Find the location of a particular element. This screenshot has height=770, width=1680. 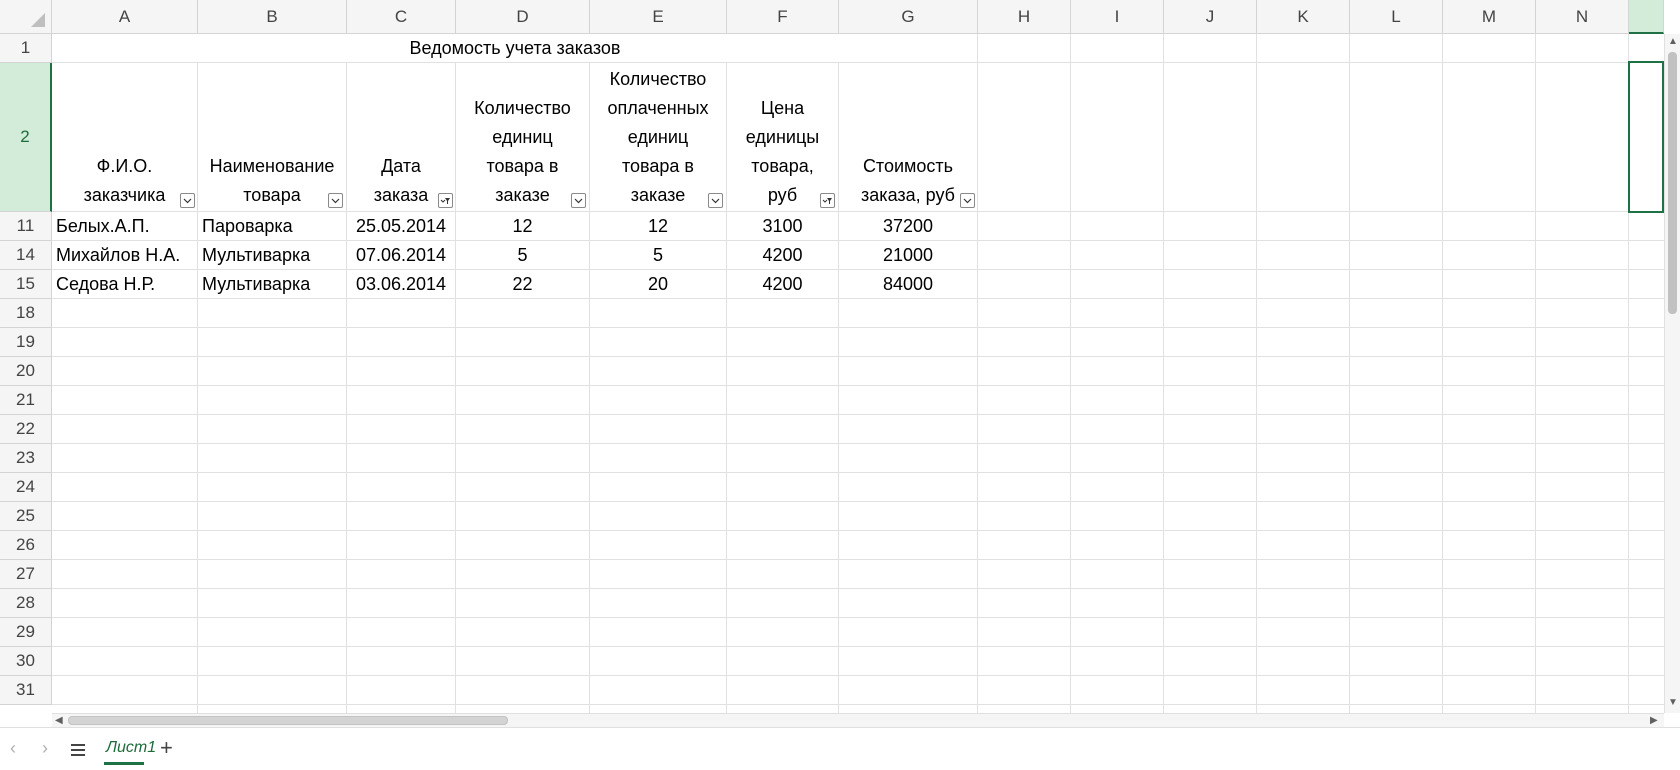

row-header-23: 23 is located at coordinates (26, 458).